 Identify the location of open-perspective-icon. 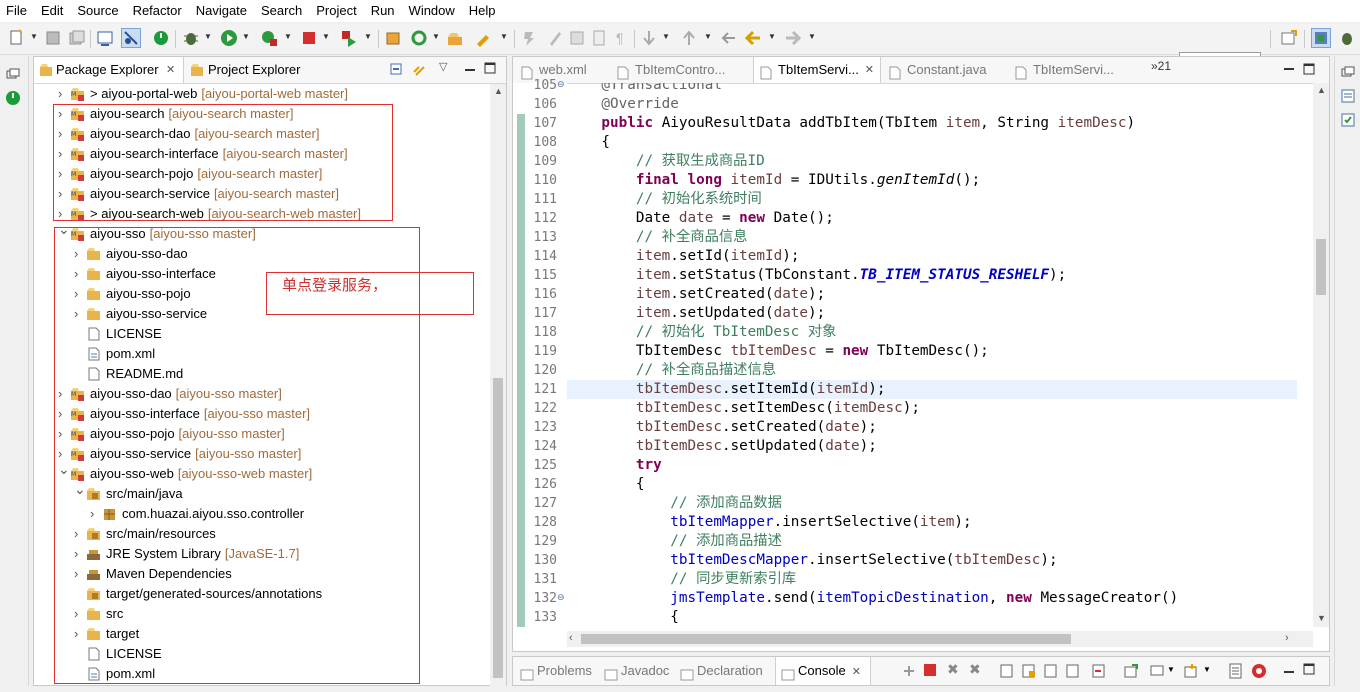
(1289, 38).